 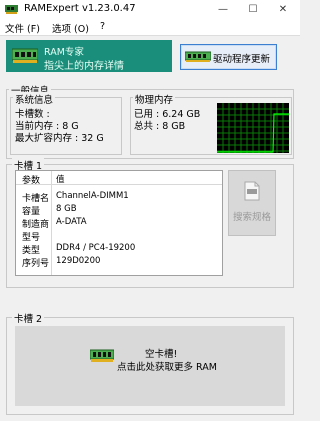 I want to click on empty-slot-title: 空卡槽!, so click(x=161, y=354).